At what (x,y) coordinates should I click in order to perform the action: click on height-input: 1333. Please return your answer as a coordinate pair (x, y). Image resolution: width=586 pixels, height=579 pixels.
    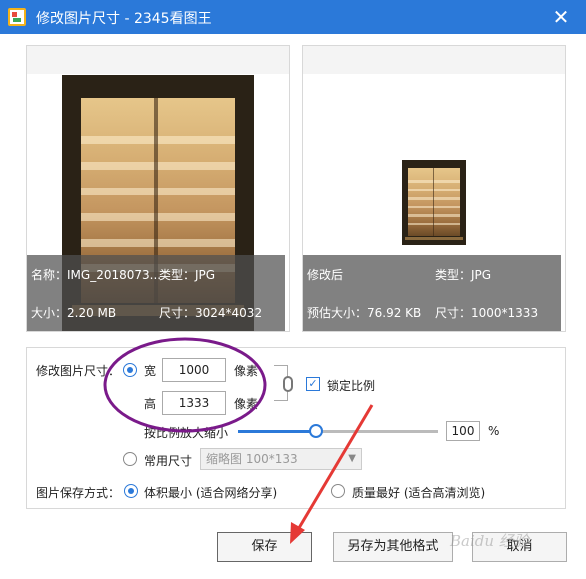
    Looking at the image, I should click on (194, 403).